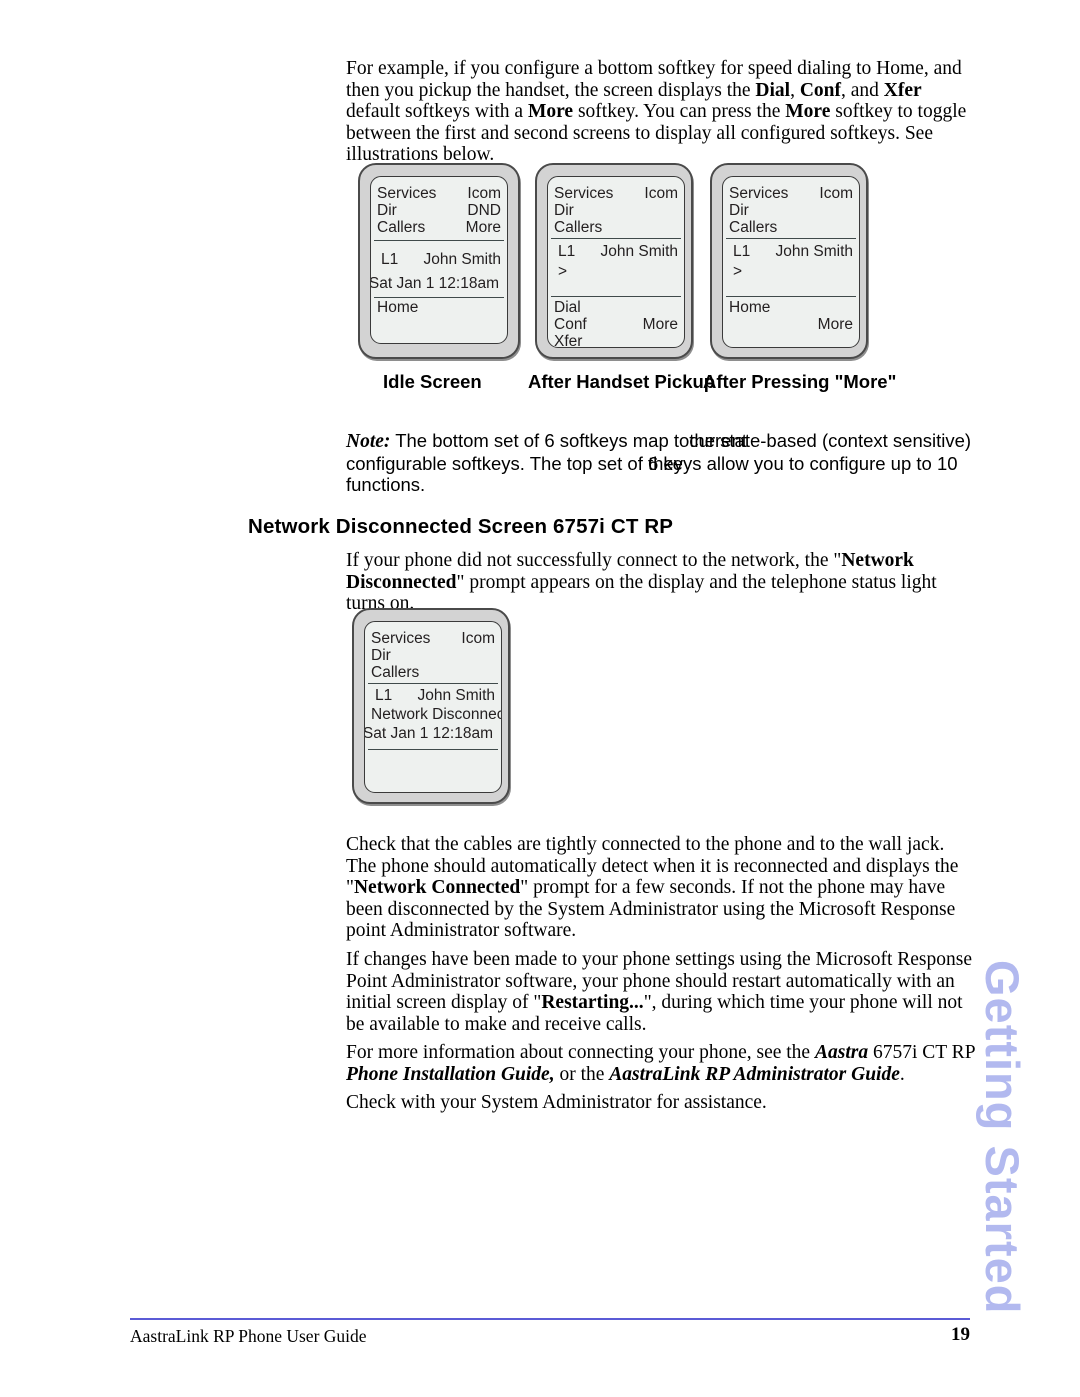 The image size is (1080, 1397). I want to click on note-overlap-over-1: current, so click(718, 440).